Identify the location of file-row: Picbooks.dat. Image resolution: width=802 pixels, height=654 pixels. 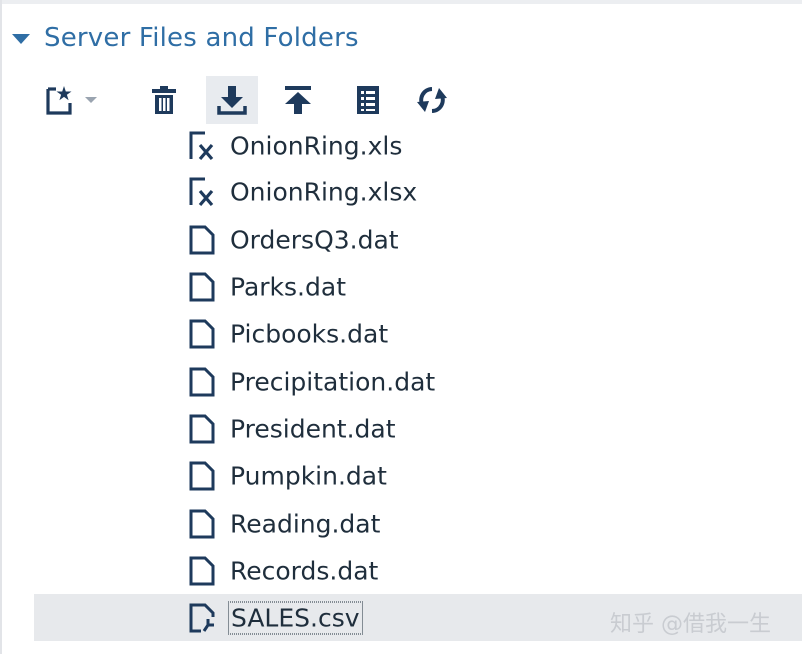
(418, 333).